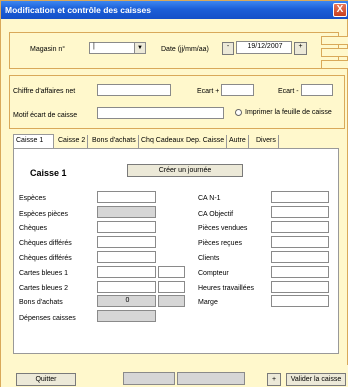  Describe the element at coordinates (238, 112) in the screenshot. I see `print-radio` at that location.